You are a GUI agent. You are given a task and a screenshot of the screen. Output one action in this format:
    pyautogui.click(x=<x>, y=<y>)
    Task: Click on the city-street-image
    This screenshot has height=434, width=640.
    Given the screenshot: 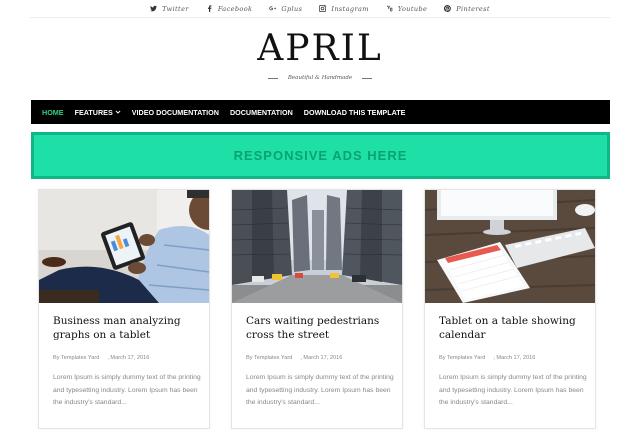 What is the action you would take?
    pyautogui.click(x=317, y=246)
    